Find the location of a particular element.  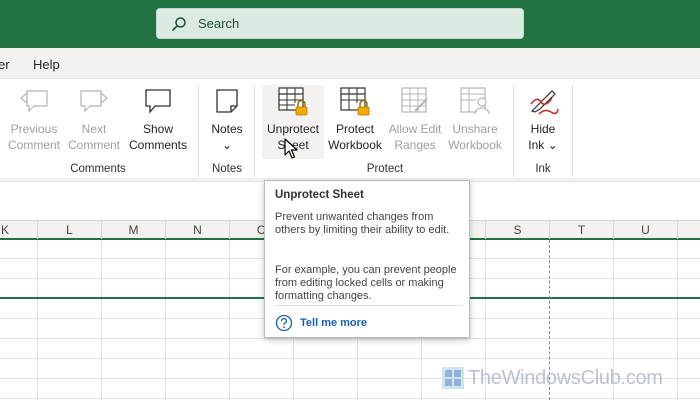

hide-ink-label-2: Ink ⌄ is located at coordinates (543, 145).